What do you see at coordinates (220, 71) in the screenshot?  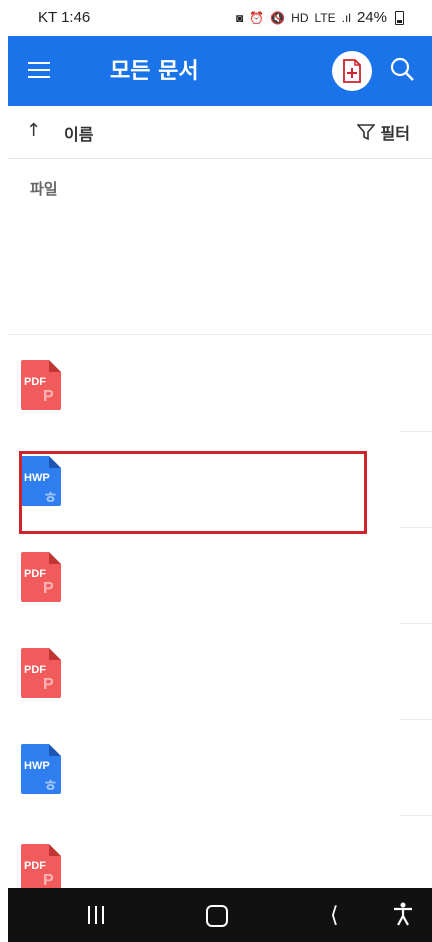 I see `app-bar: 모든 문서` at bounding box center [220, 71].